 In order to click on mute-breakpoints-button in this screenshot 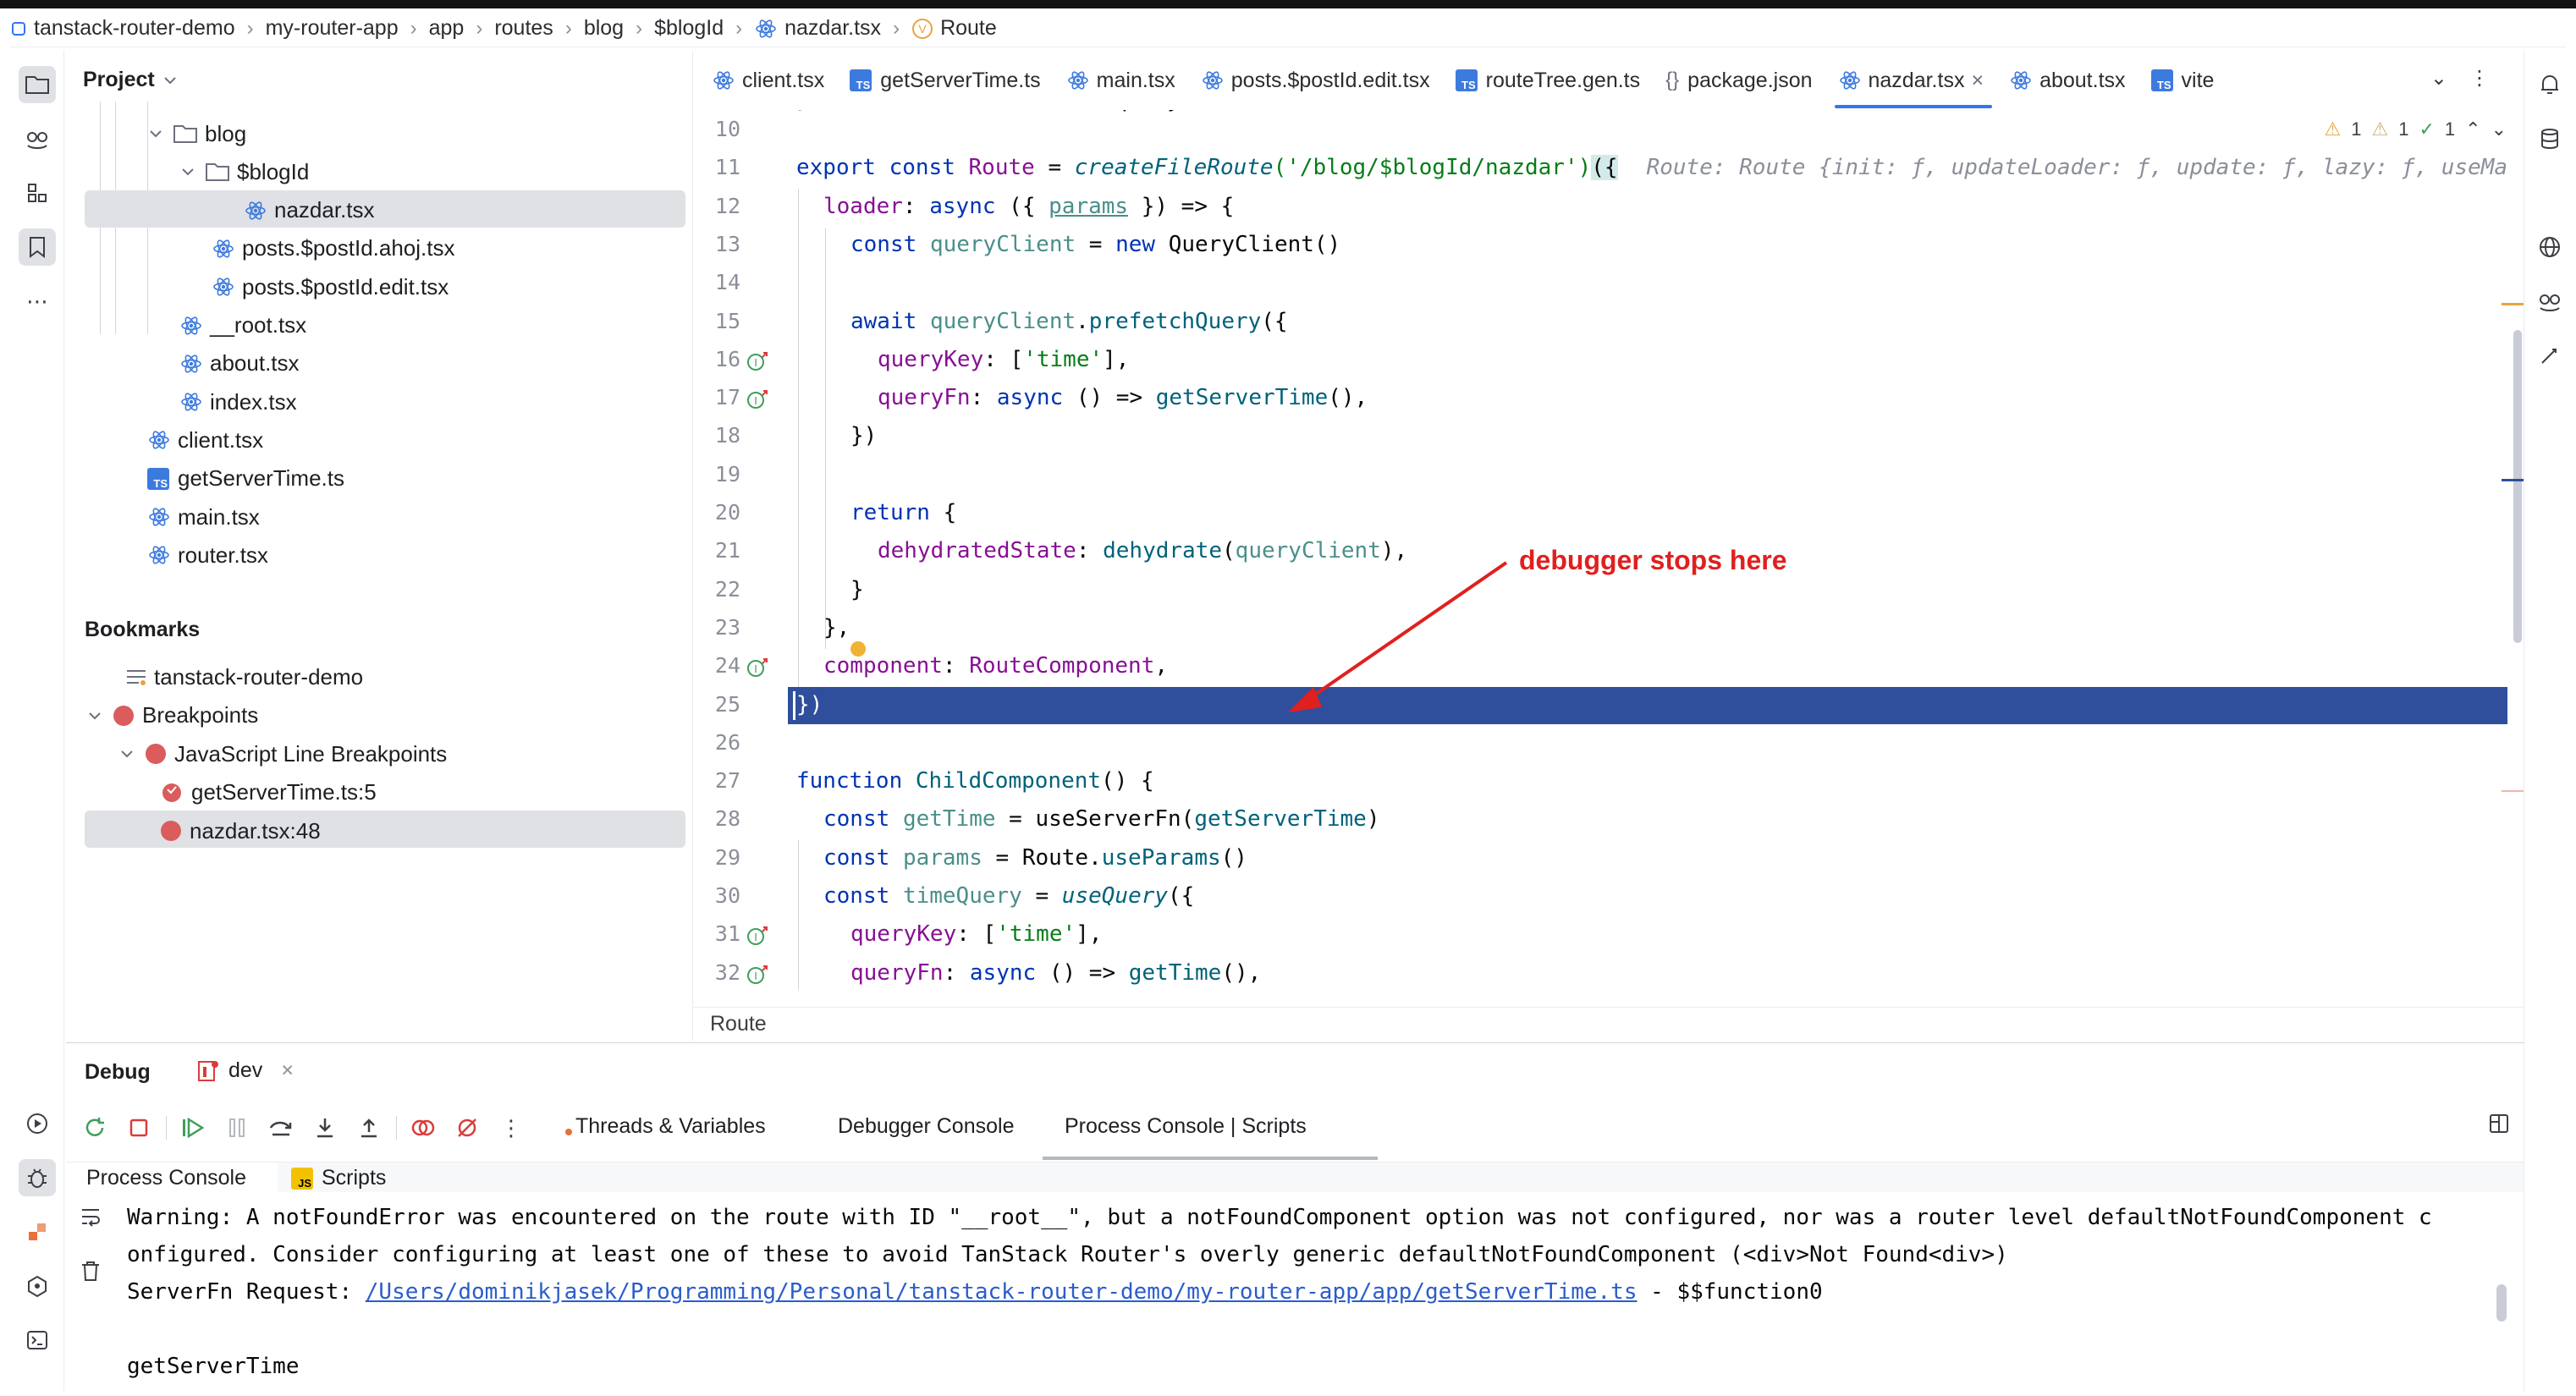, I will do `click(467, 1128)`.